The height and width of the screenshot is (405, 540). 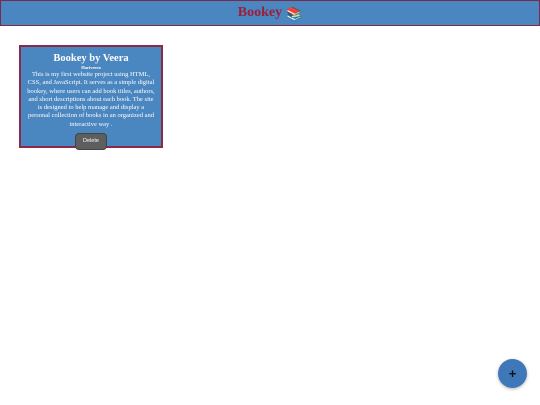 What do you see at coordinates (260, 12) in the screenshot?
I see `app-title: Bookey` at bounding box center [260, 12].